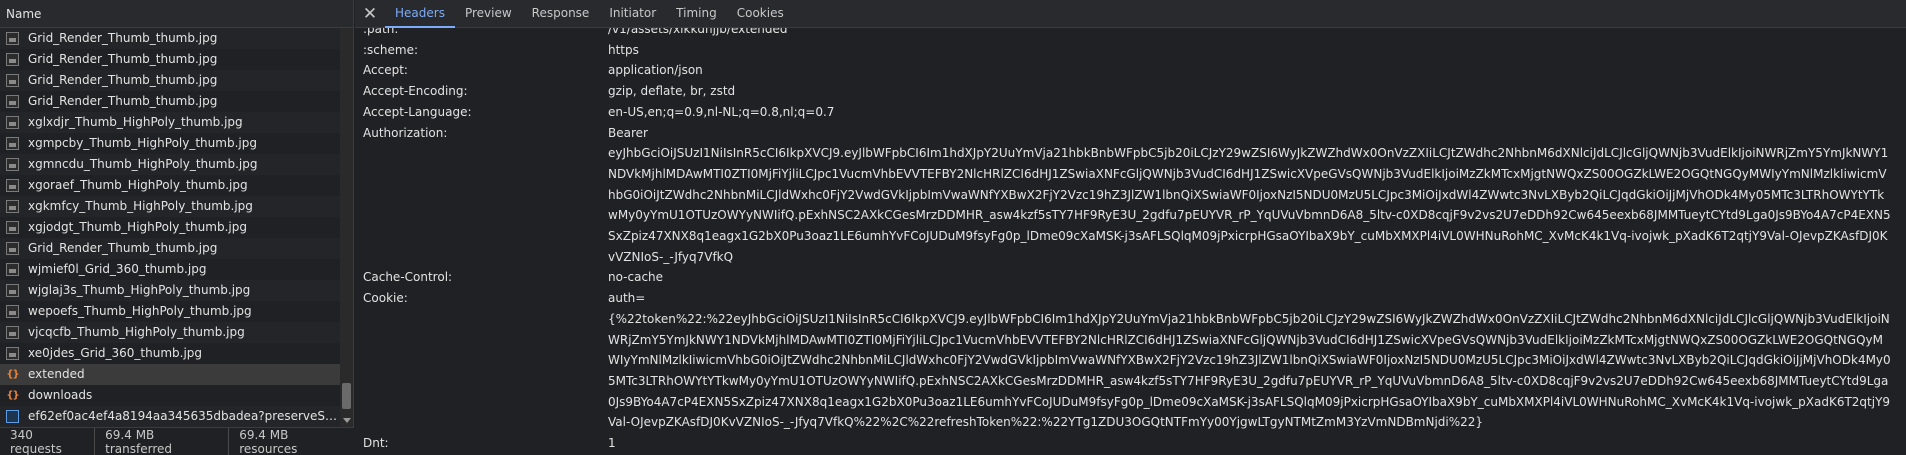  Describe the element at coordinates (170, 374) in the screenshot. I see `request-row: {} extended` at that location.